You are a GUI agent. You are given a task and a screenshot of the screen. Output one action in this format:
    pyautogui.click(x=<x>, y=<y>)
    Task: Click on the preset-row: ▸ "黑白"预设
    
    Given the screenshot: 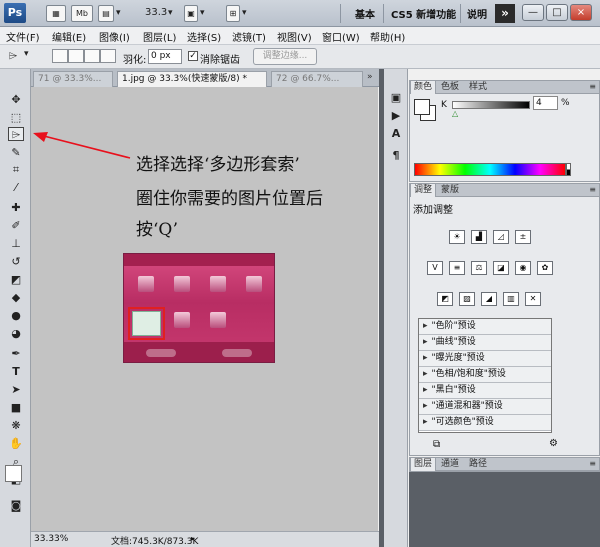 What is the action you would take?
    pyautogui.click(x=485, y=391)
    